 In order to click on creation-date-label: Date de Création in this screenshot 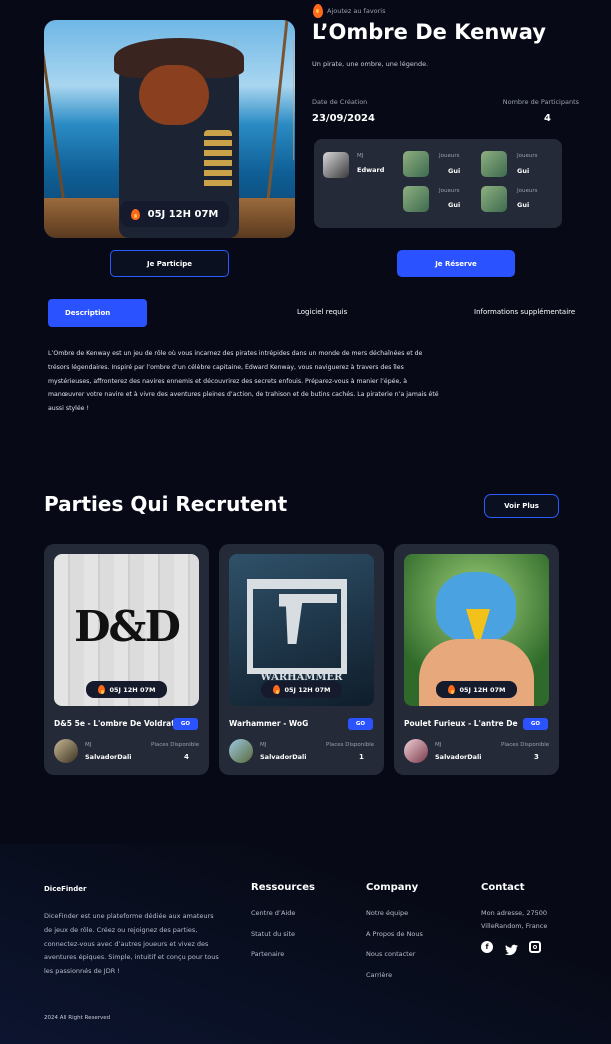, I will do `click(340, 102)`.